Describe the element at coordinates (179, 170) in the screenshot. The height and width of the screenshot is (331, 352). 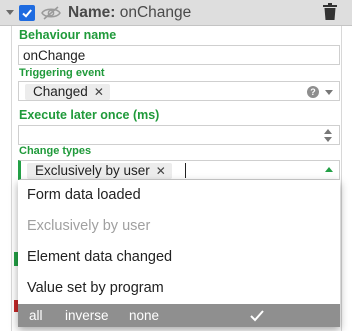
I see `change-types-select: Exclusively by user ✕` at that location.